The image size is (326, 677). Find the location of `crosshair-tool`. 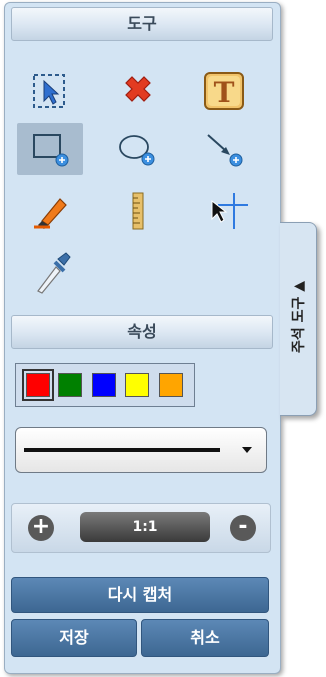

crosshair-tool is located at coordinates (224, 211).